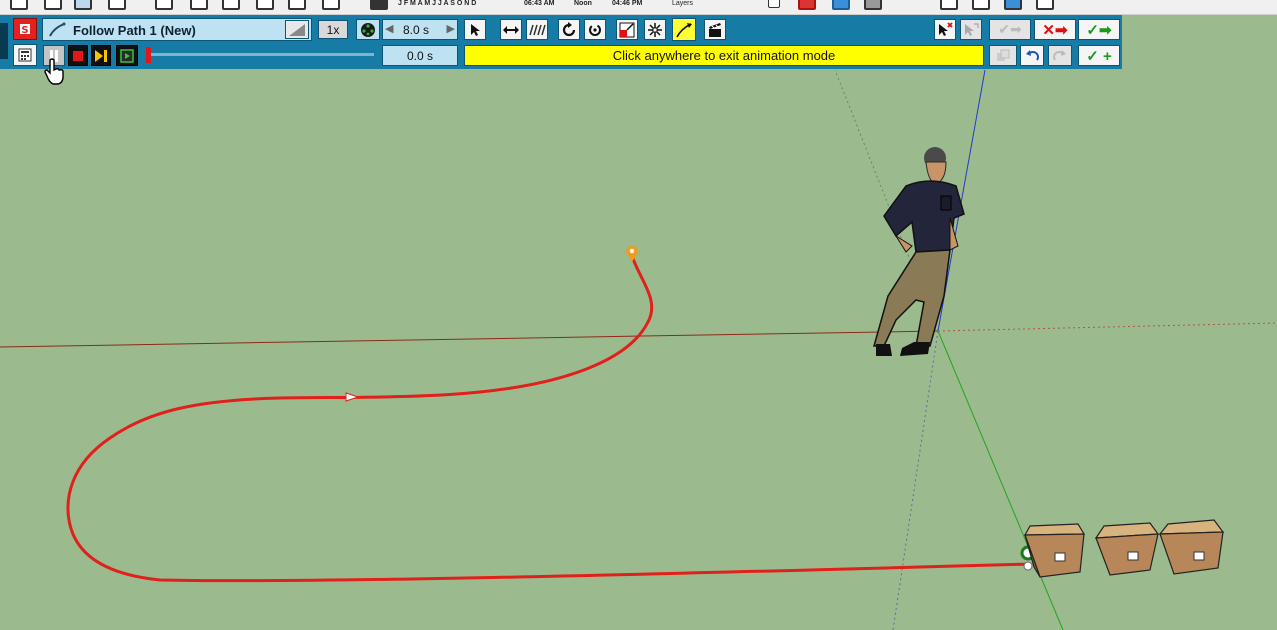 The height and width of the screenshot is (630, 1277). Describe the element at coordinates (164, 5) in the screenshot. I see `view-iso-icon` at that location.